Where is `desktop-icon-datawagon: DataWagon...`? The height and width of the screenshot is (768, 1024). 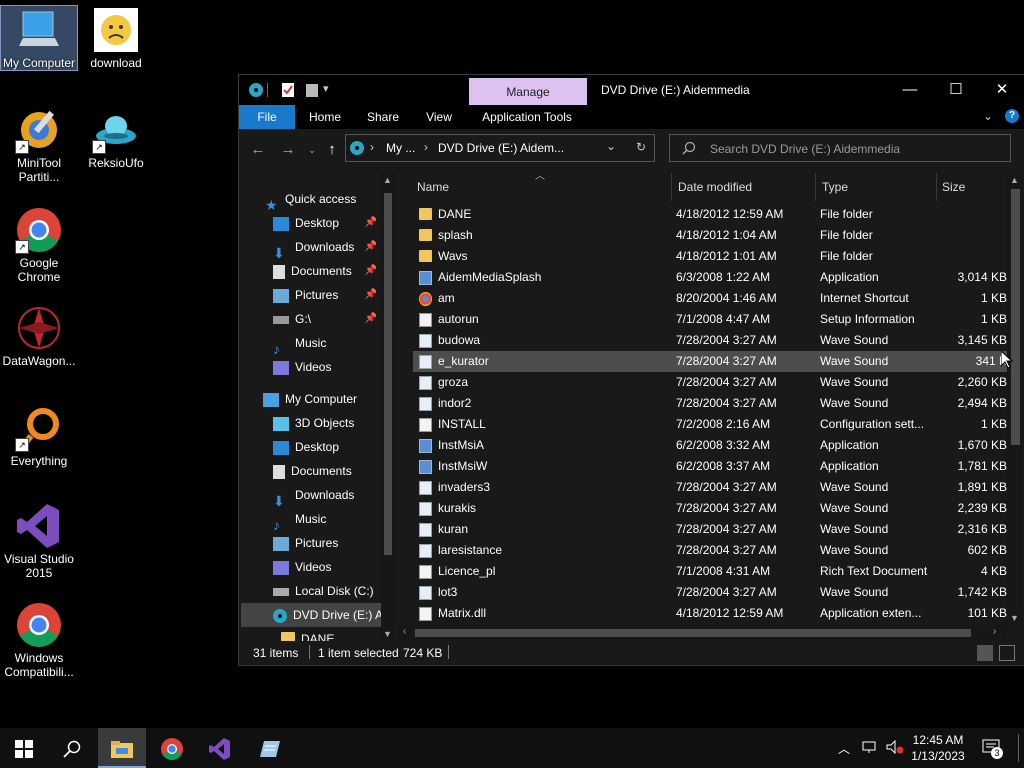
desktop-icon-datawagon: DataWagon... is located at coordinates (39, 336).